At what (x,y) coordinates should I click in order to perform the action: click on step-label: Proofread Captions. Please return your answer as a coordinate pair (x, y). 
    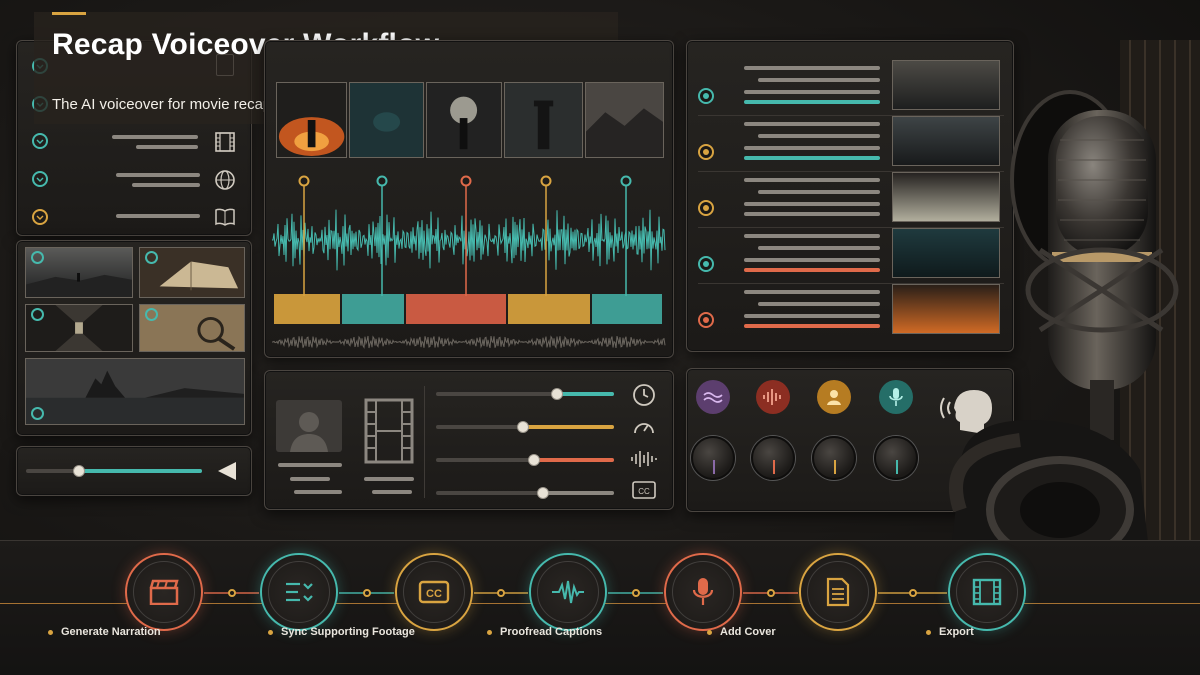
    Looking at the image, I should click on (544, 632).